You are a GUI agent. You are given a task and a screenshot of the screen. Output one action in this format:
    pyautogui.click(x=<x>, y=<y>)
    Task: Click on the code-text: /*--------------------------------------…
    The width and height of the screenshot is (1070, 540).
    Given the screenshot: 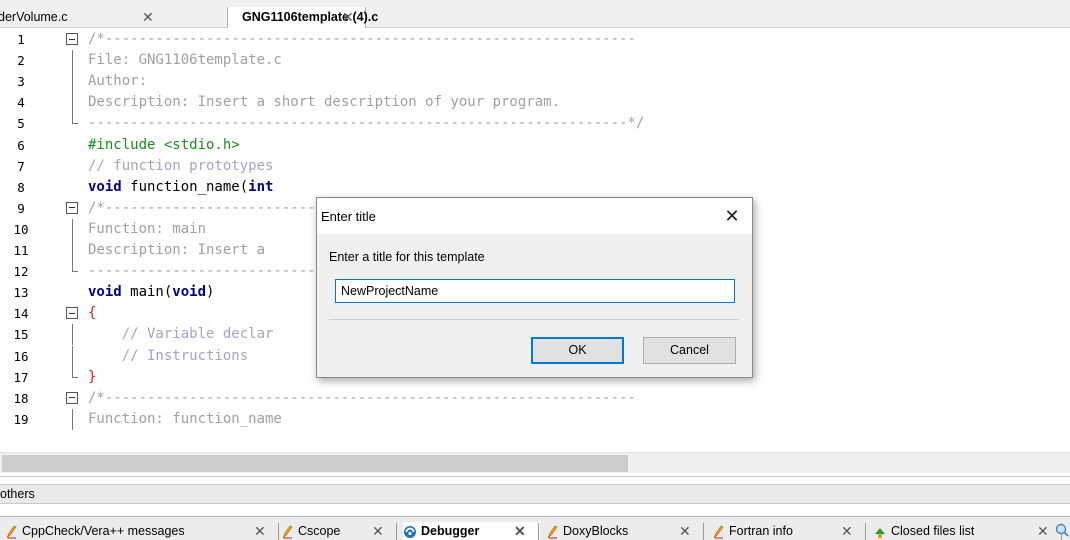 What is the action you would take?
    pyautogui.click(x=362, y=39)
    